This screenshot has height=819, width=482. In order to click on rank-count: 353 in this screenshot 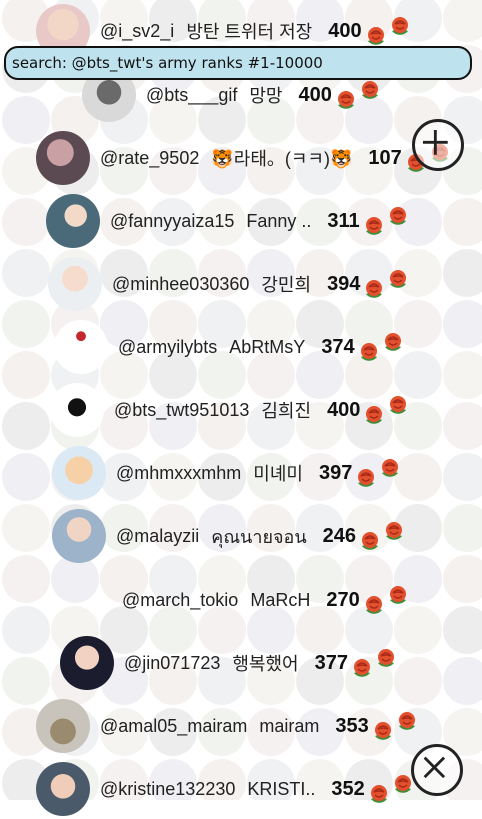, I will do `click(352, 725)`.